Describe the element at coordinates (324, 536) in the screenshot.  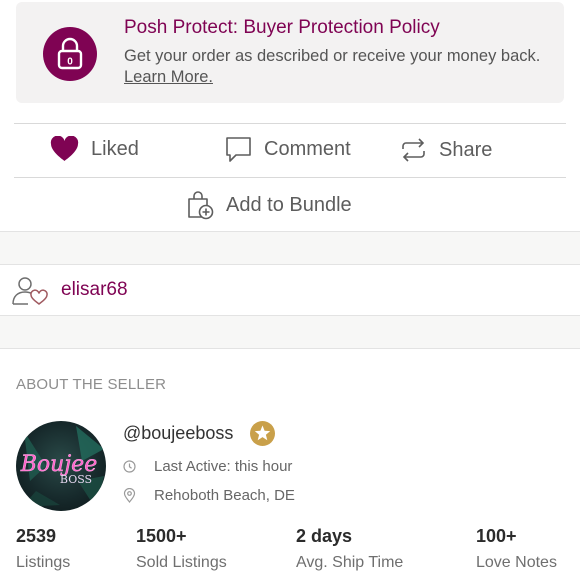
I see `stat-value: 2 days` at that location.